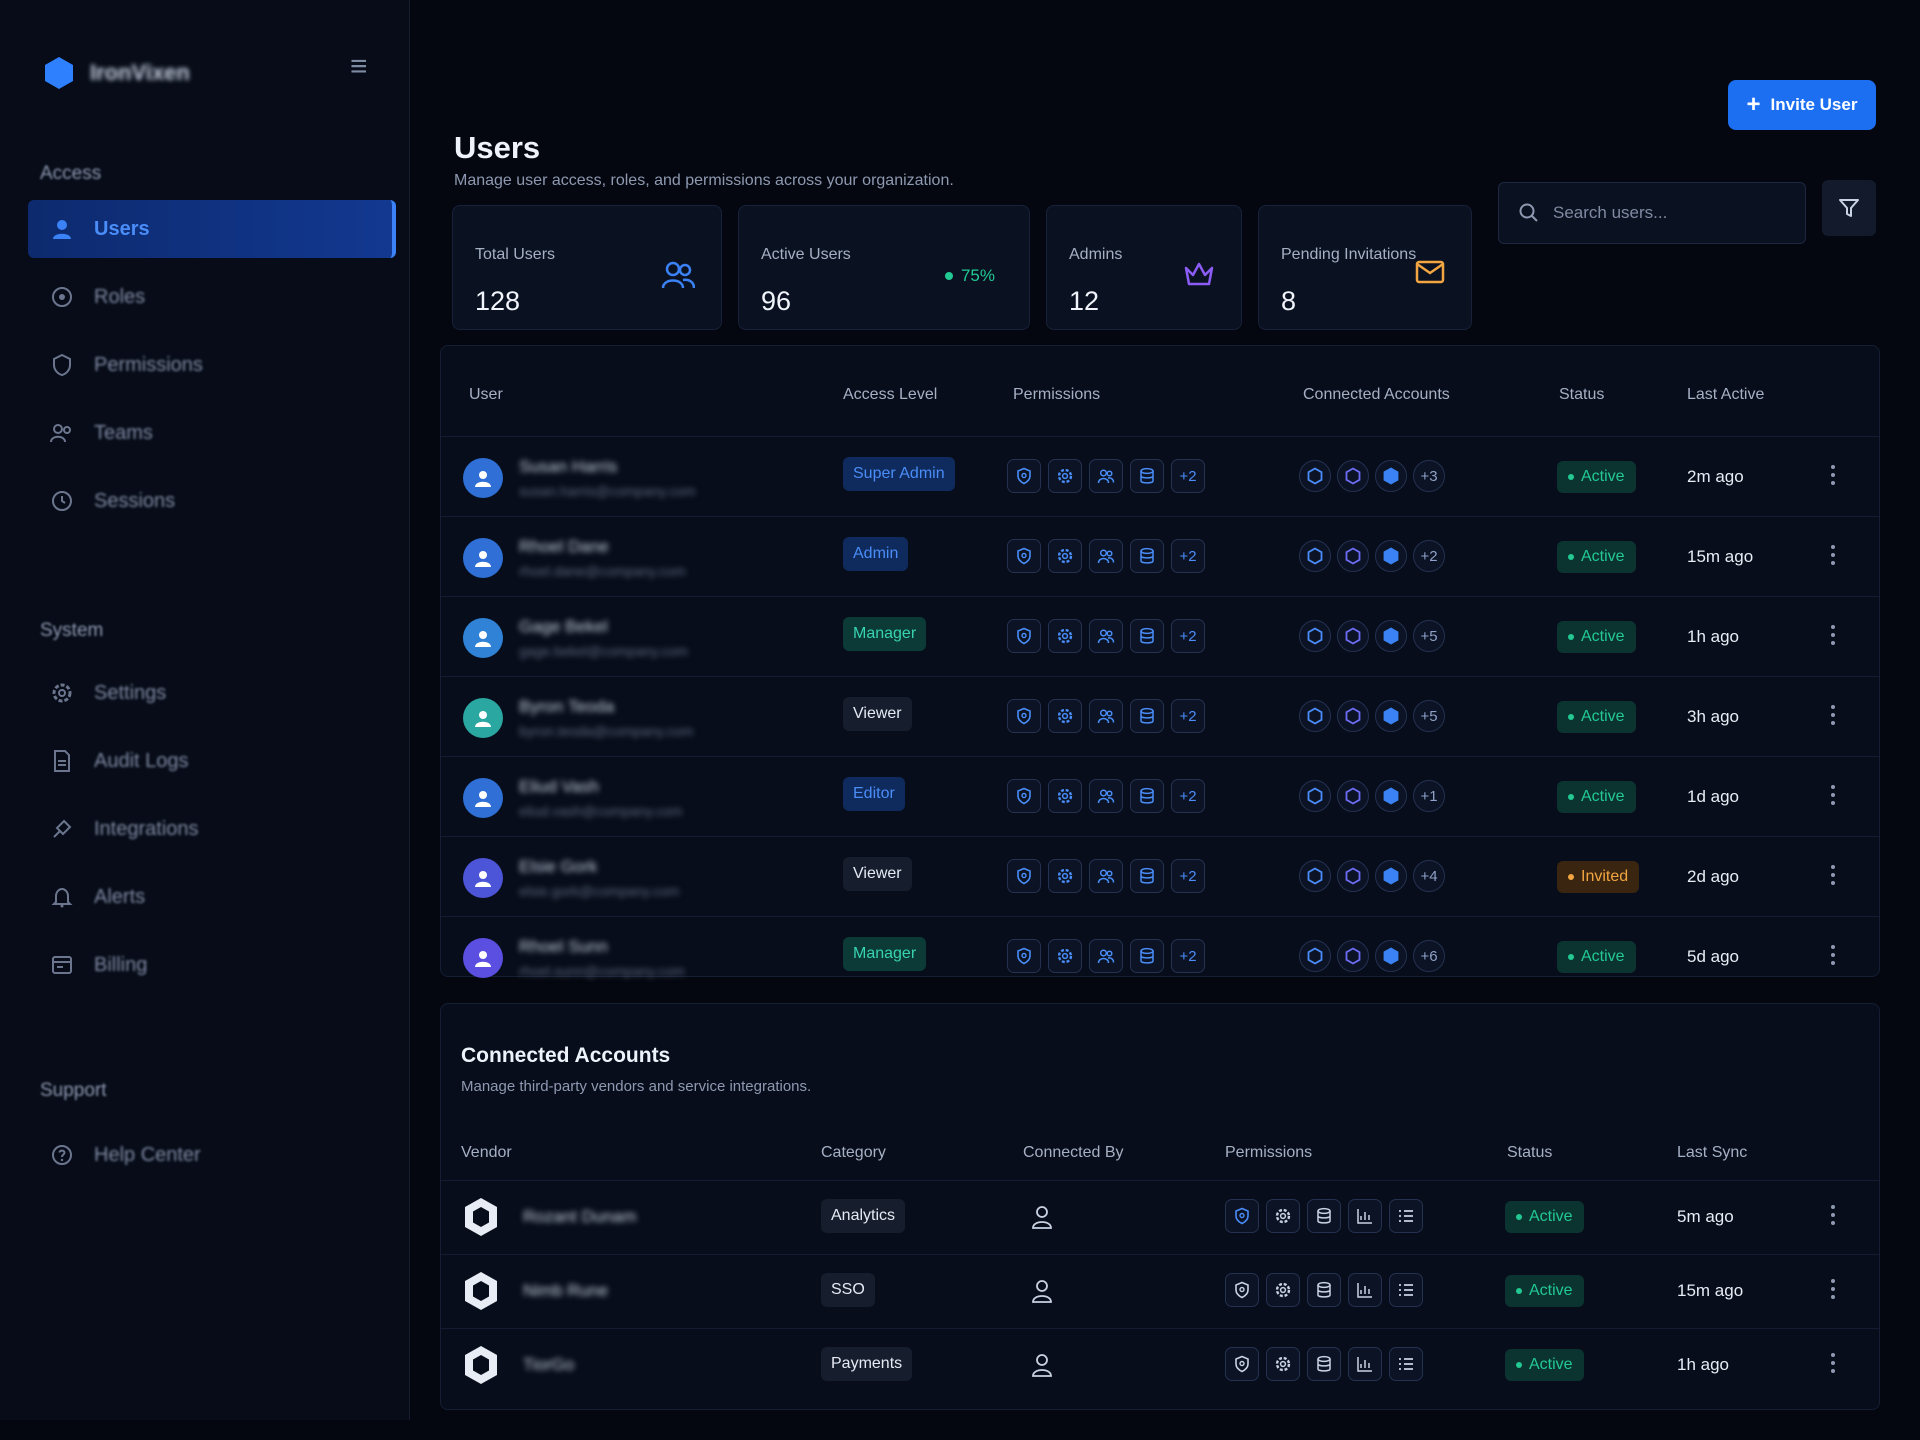 The width and height of the screenshot is (1920, 1440). What do you see at coordinates (1663, 213) in the screenshot?
I see `search-input` at bounding box center [1663, 213].